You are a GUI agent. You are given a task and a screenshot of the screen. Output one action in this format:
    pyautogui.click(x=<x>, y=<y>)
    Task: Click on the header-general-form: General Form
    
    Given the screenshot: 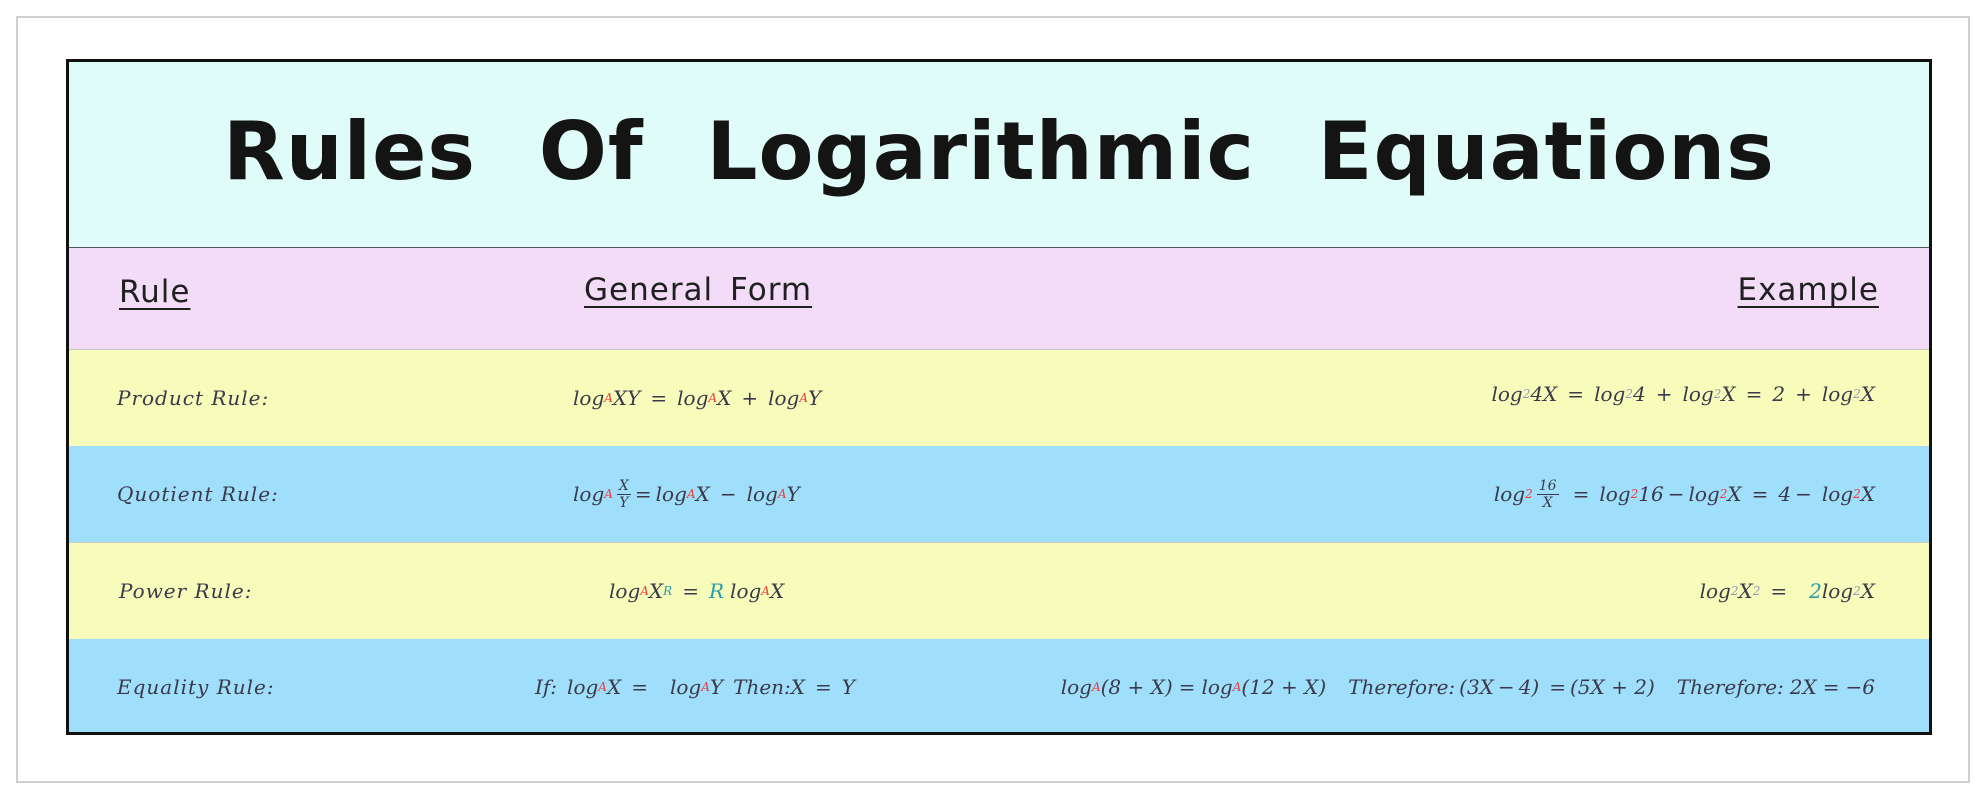 What is the action you would take?
    pyautogui.click(x=698, y=290)
    